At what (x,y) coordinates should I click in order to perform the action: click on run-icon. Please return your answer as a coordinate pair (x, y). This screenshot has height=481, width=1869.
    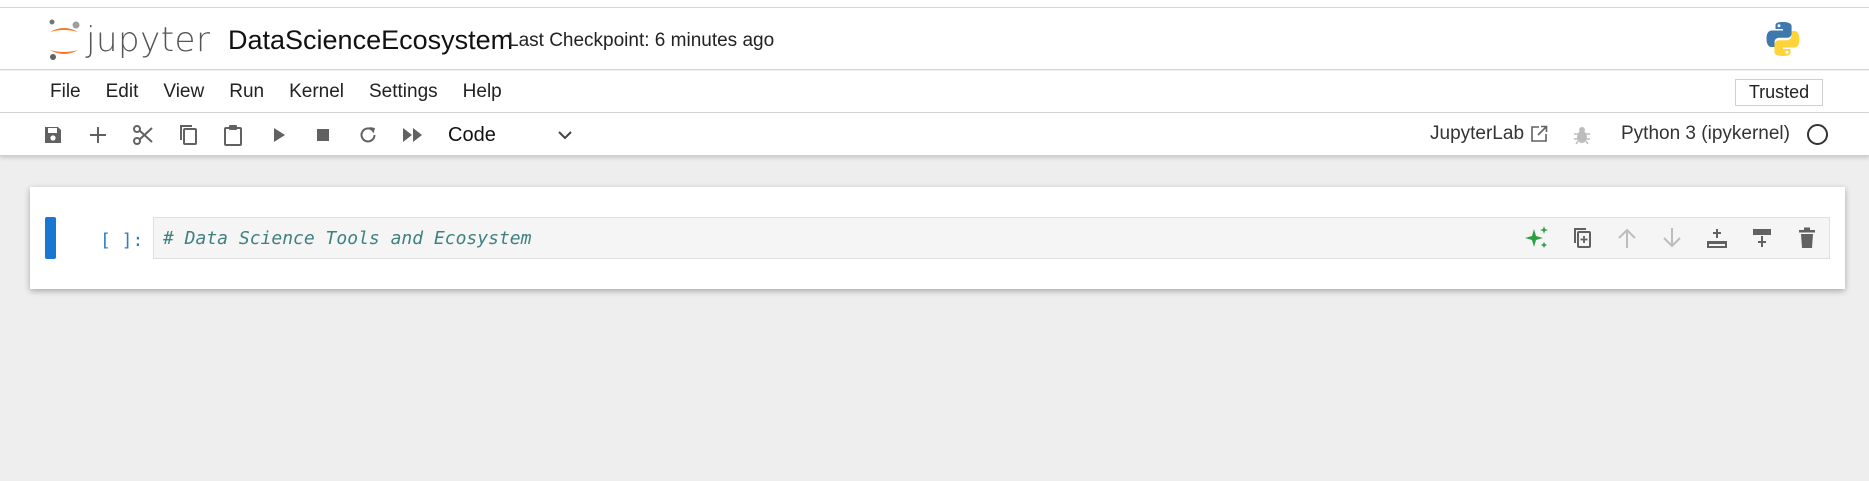
    Looking at the image, I should click on (279, 135).